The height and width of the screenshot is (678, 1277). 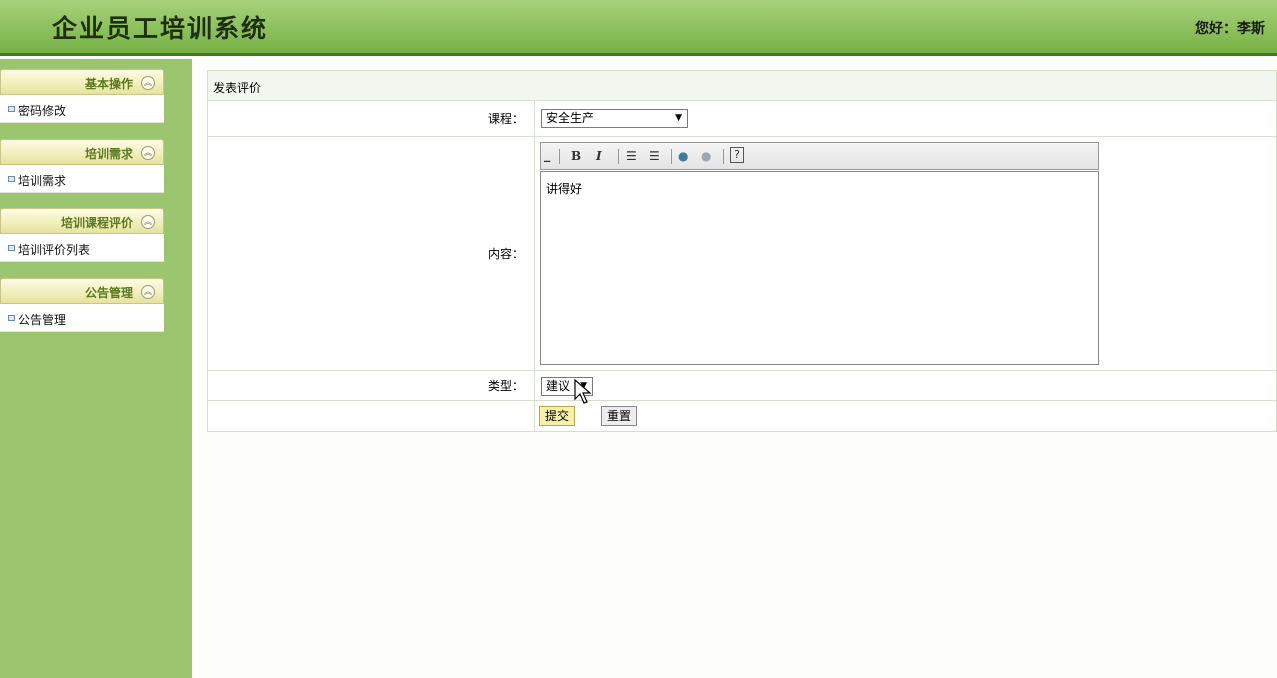 I want to click on ordered-list-icon: ☰, so click(x=631, y=156).